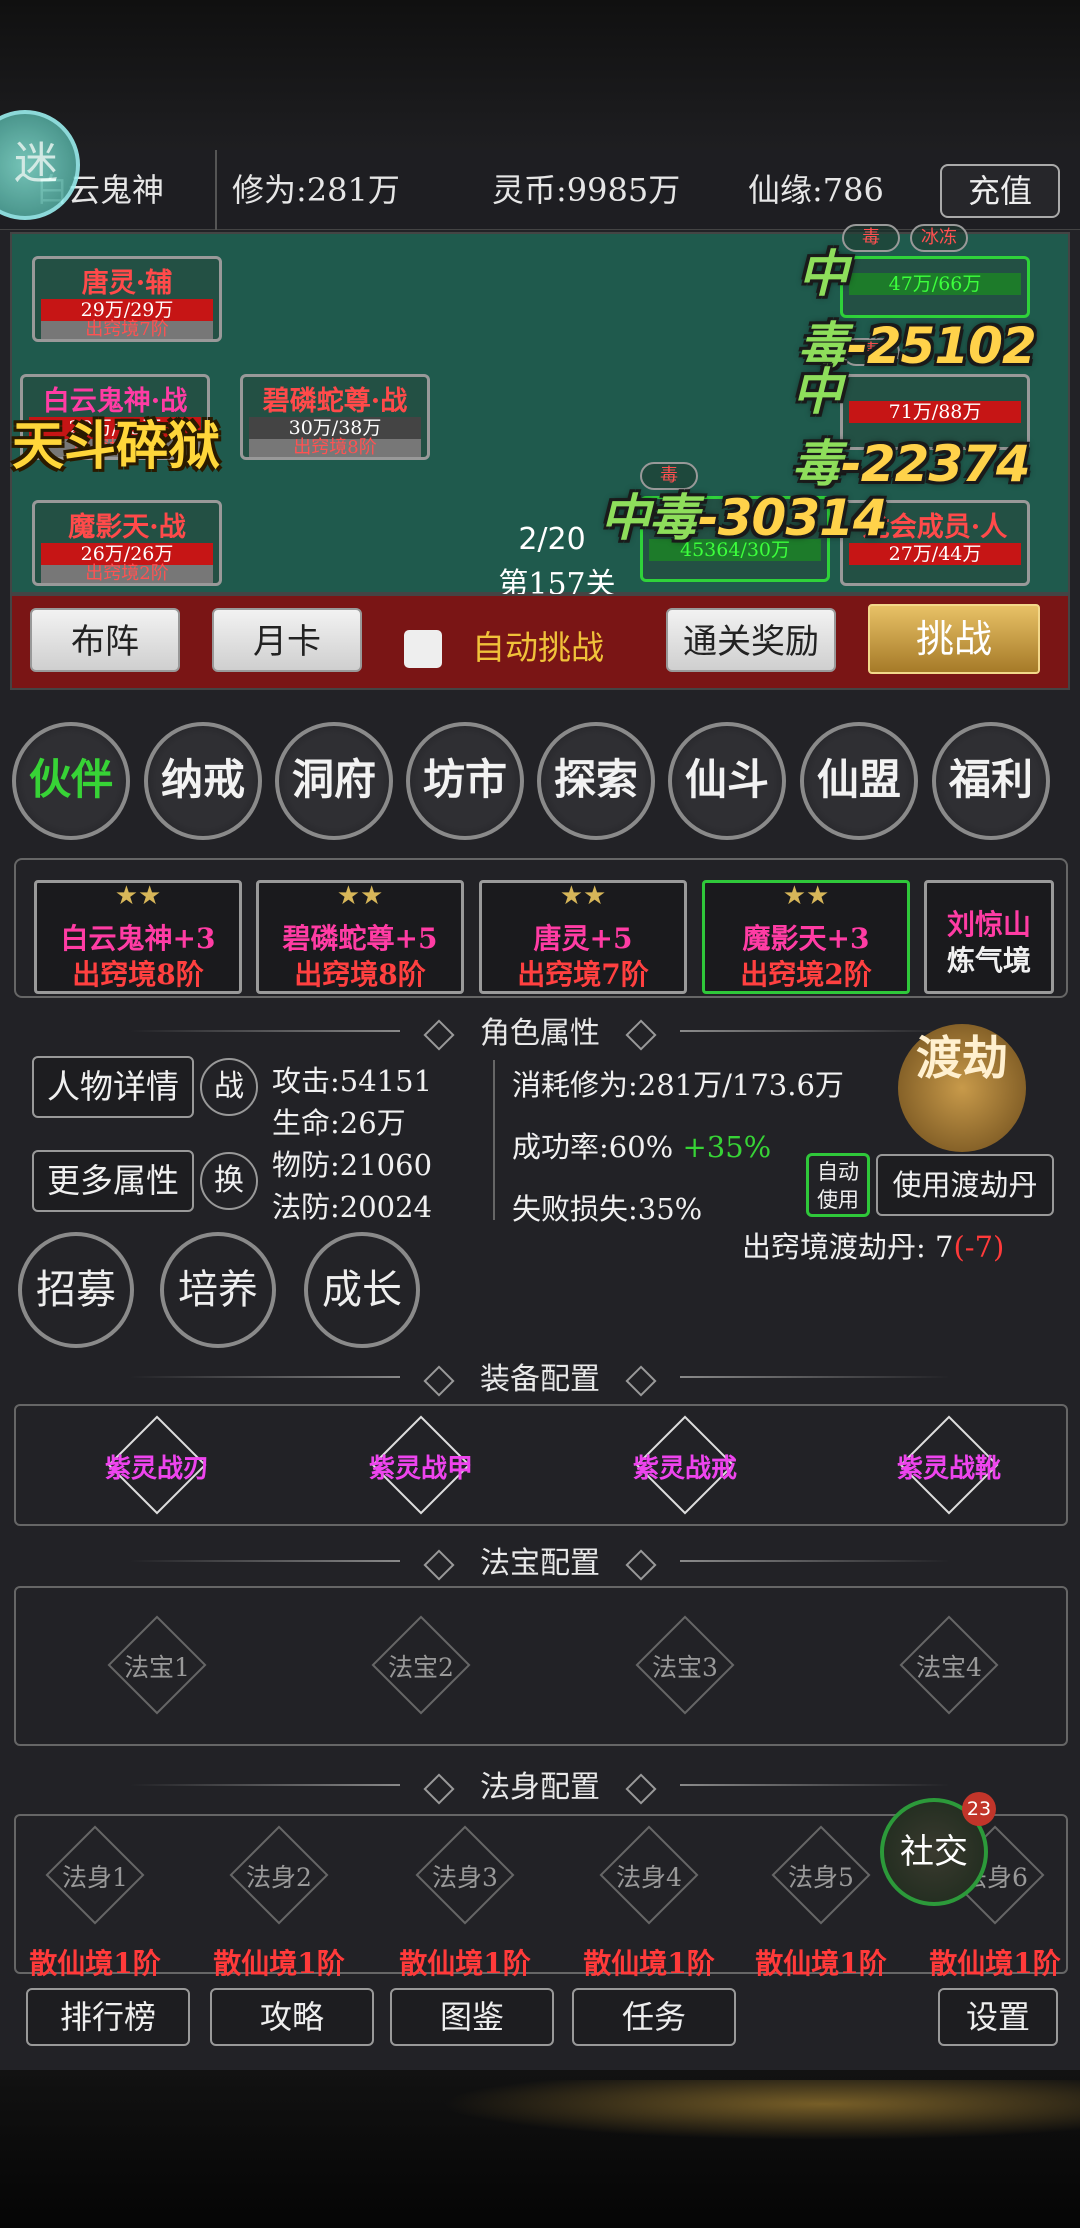  Describe the element at coordinates (911, 428) in the screenshot. I see `damage-number: 中毒-22374` at that location.